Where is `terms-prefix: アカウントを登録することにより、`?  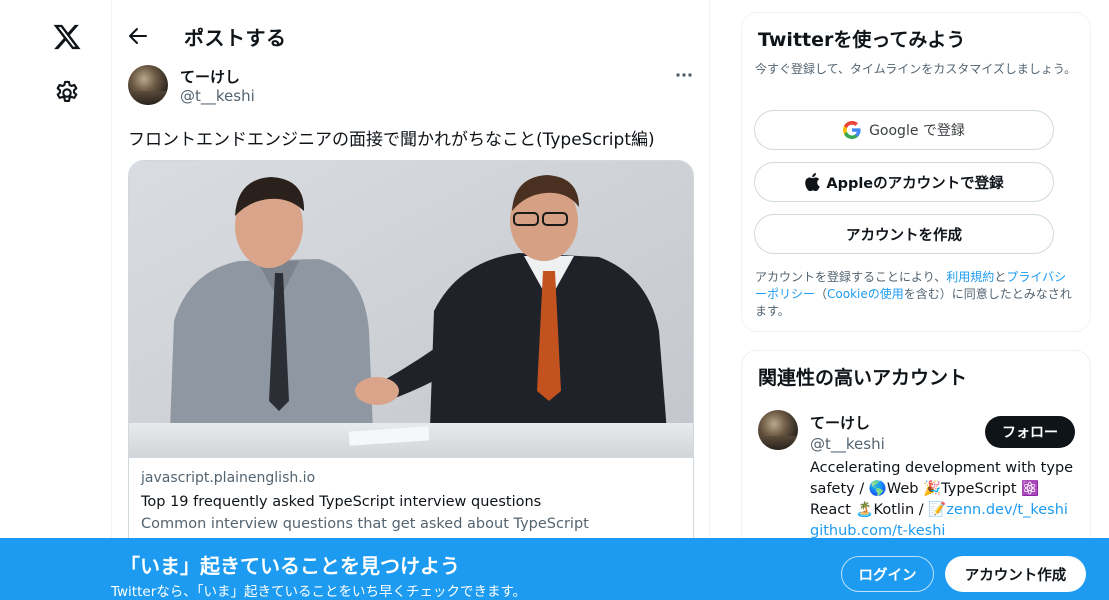 terms-prefix: アカウントを登録することにより、 is located at coordinates (851, 277).